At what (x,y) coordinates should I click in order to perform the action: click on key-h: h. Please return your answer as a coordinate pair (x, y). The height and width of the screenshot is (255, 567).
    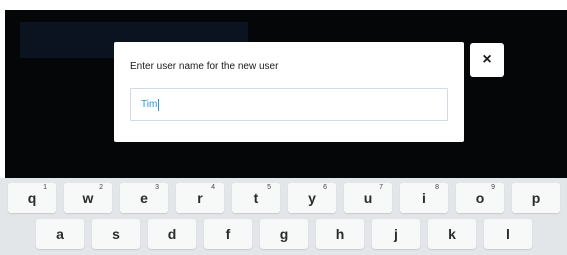
    Looking at the image, I should click on (340, 234).